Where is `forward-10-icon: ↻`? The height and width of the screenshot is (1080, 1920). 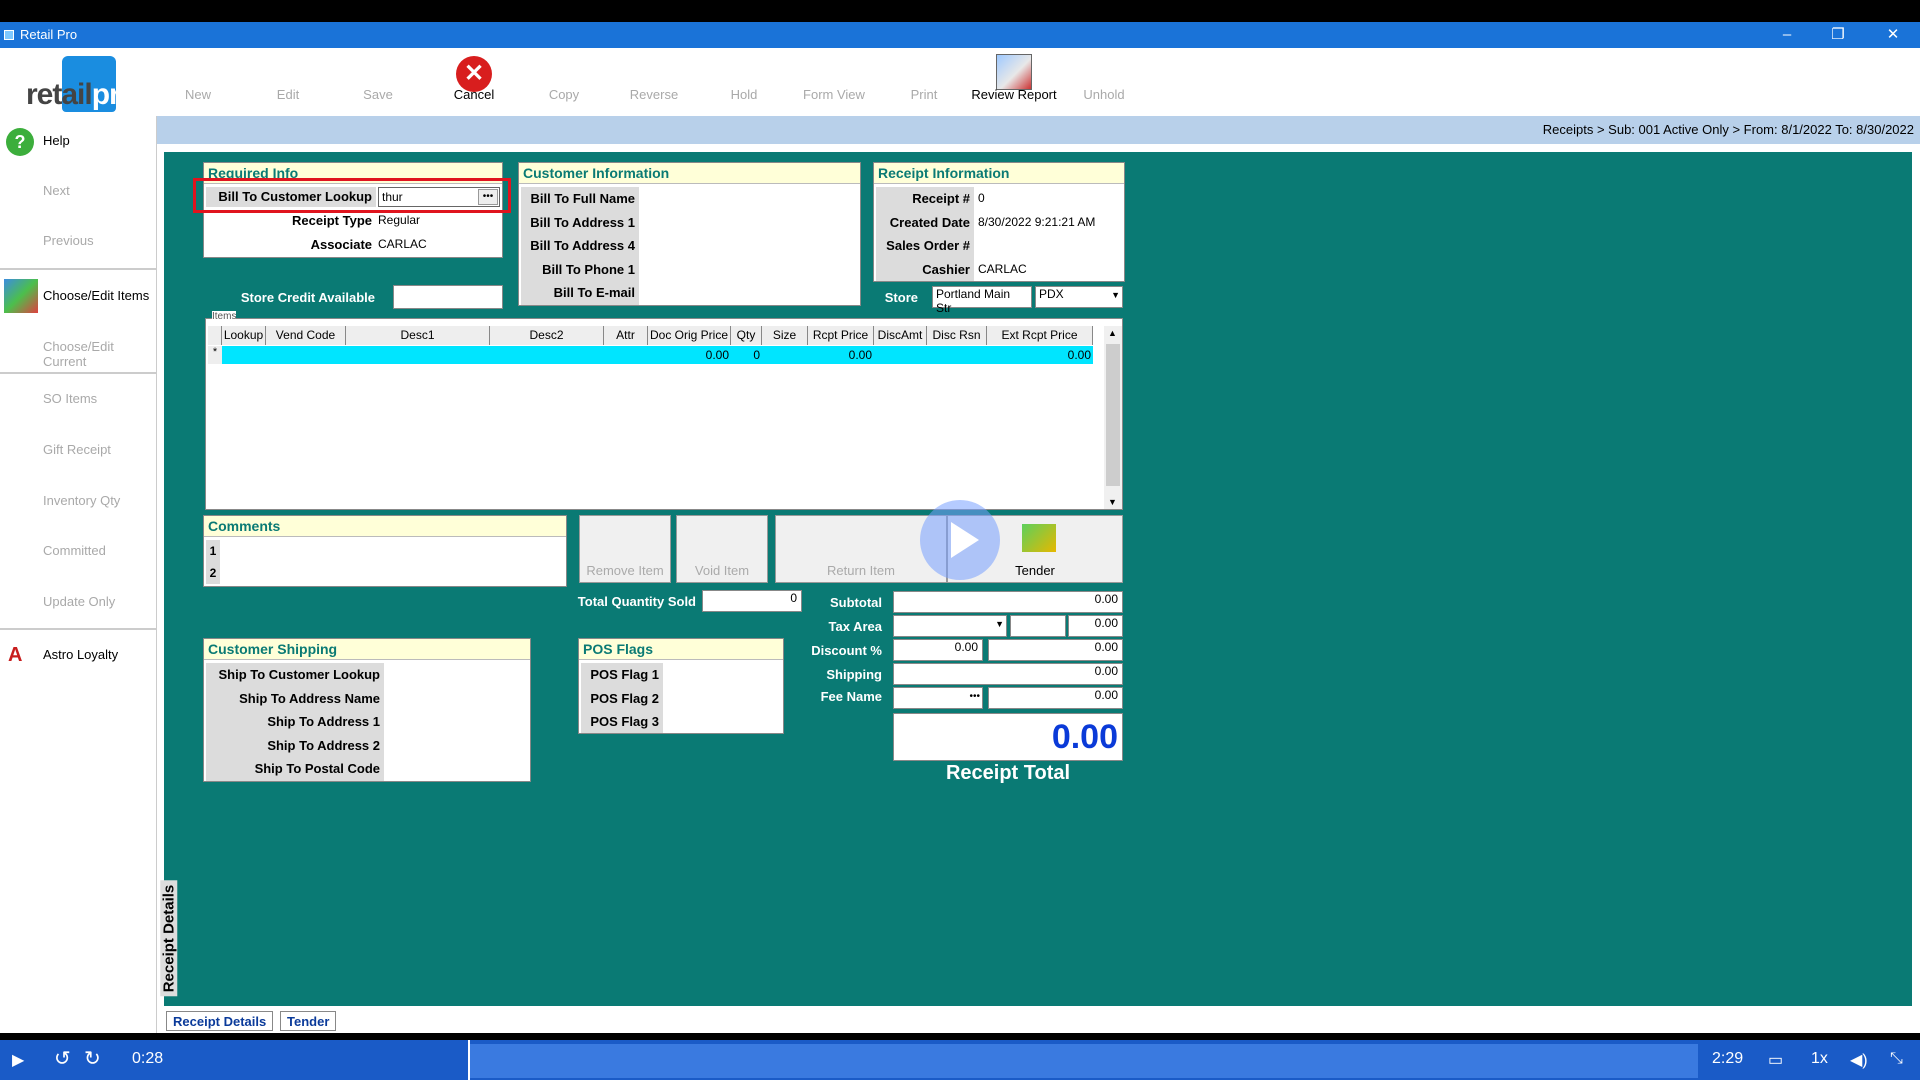
forward-10-icon: ↻ is located at coordinates (92, 1058).